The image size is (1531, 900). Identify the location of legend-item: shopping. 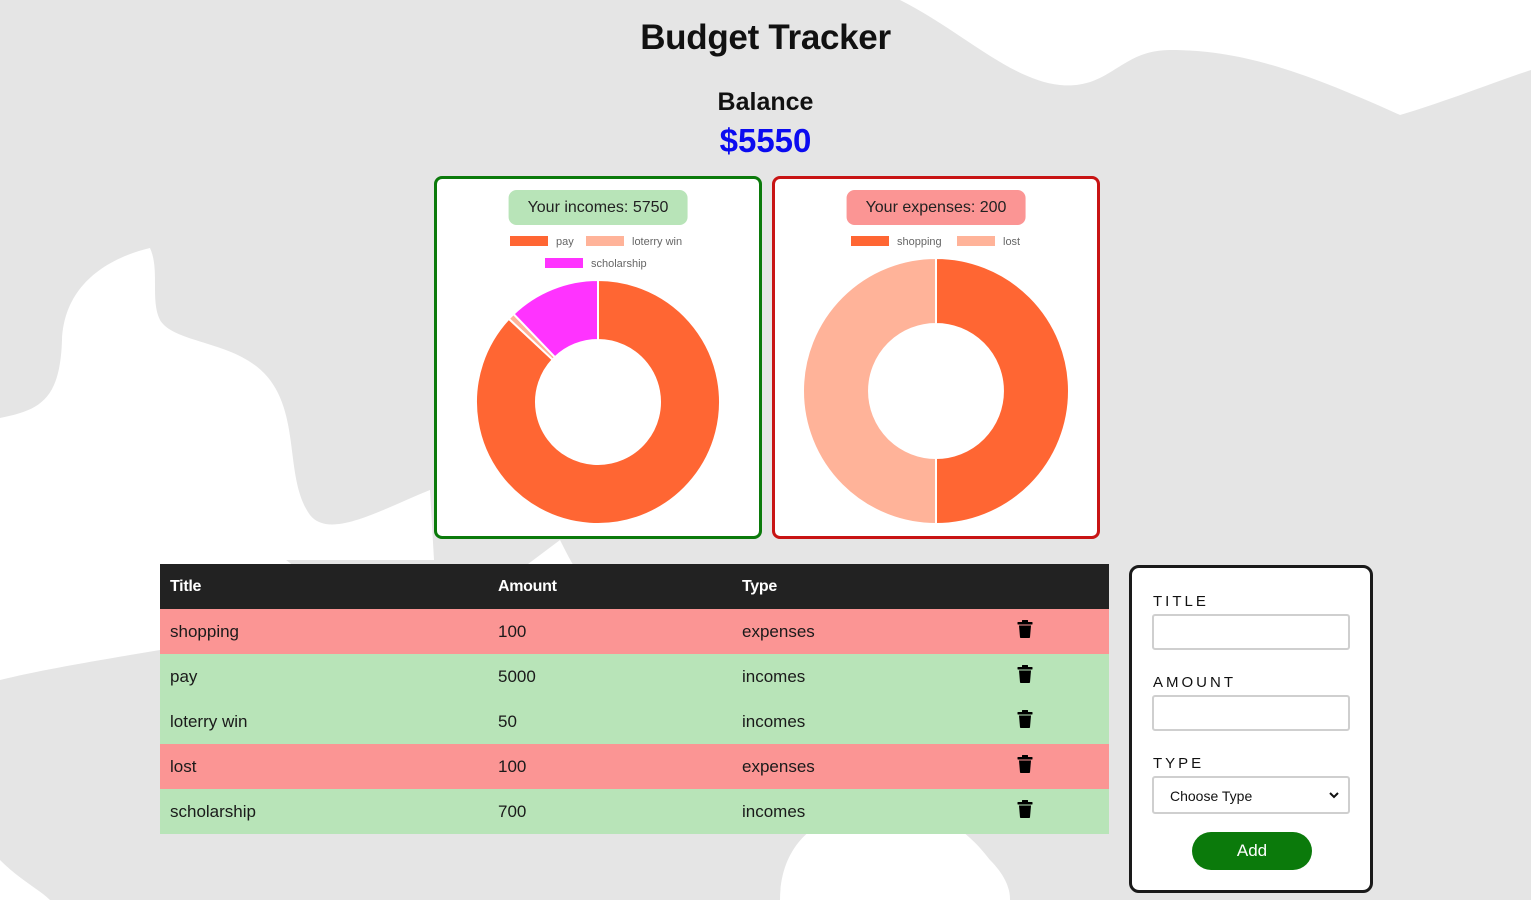
(896, 242).